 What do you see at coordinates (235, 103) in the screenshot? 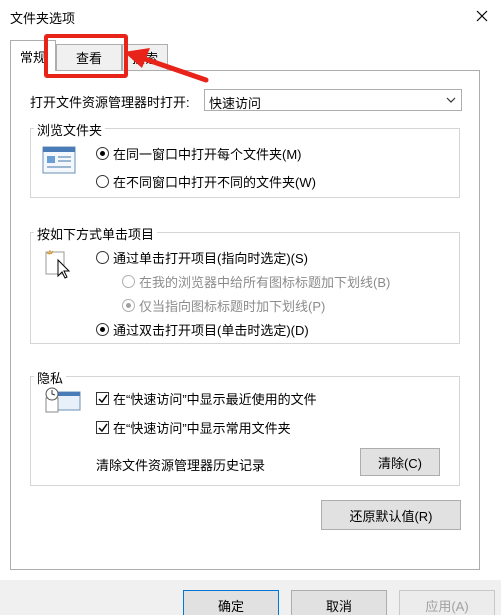
I see `open-target-value: 快速访问` at bounding box center [235, 103].